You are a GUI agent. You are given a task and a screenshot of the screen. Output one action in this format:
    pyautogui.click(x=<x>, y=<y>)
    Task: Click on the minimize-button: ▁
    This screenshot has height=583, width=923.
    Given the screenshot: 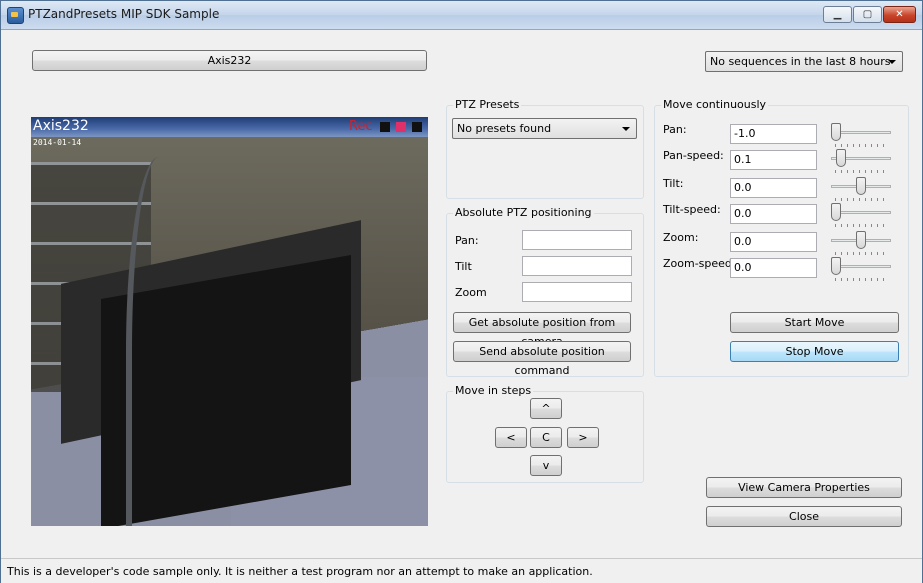 What is the action you would take?
    pyautogui.click(x=837, y=14)
    